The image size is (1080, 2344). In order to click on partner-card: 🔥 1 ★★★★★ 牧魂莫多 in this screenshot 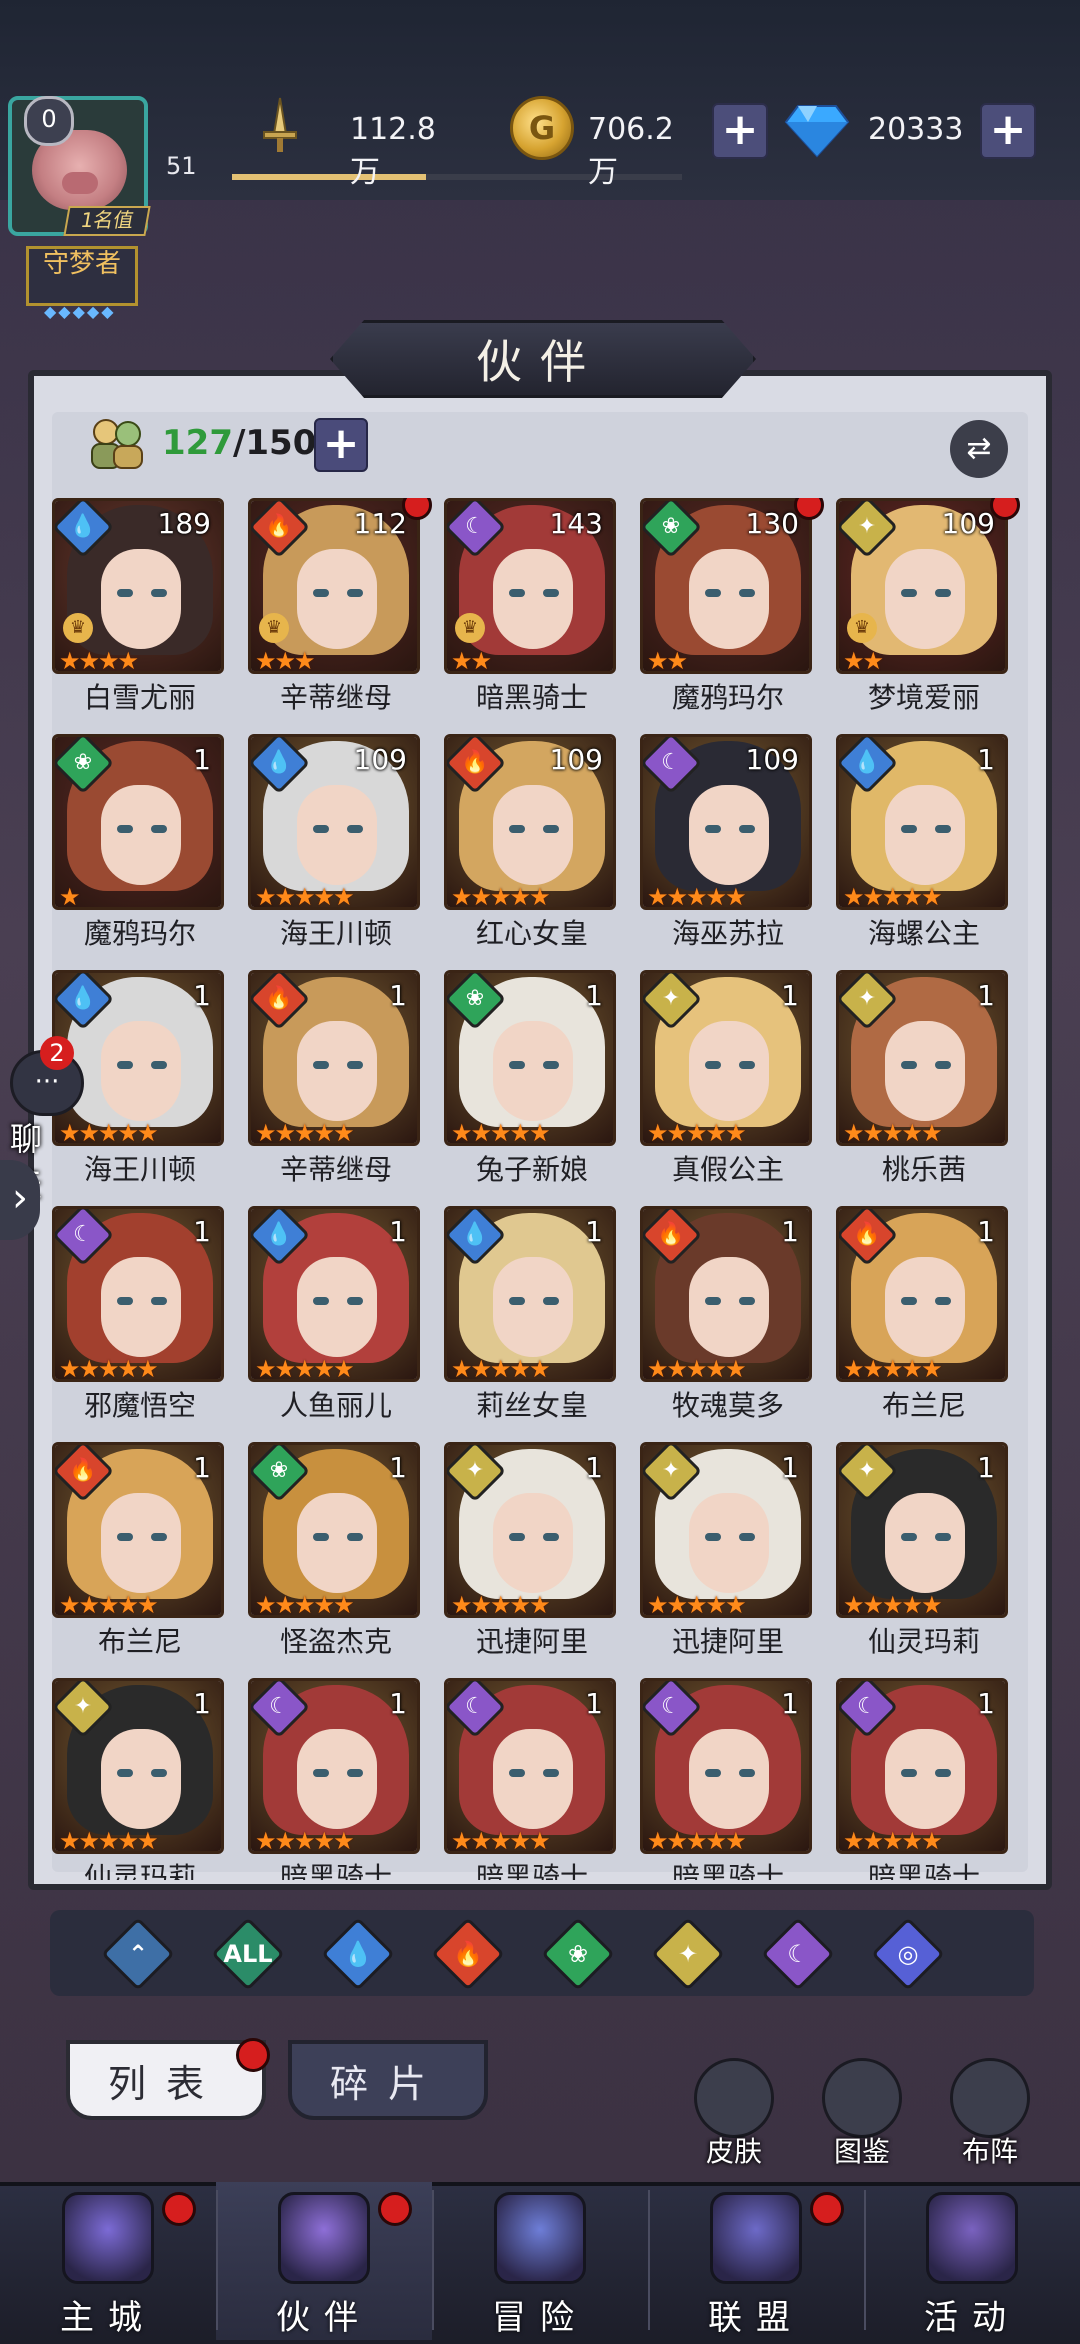, I will do `click(728, 1324)`.